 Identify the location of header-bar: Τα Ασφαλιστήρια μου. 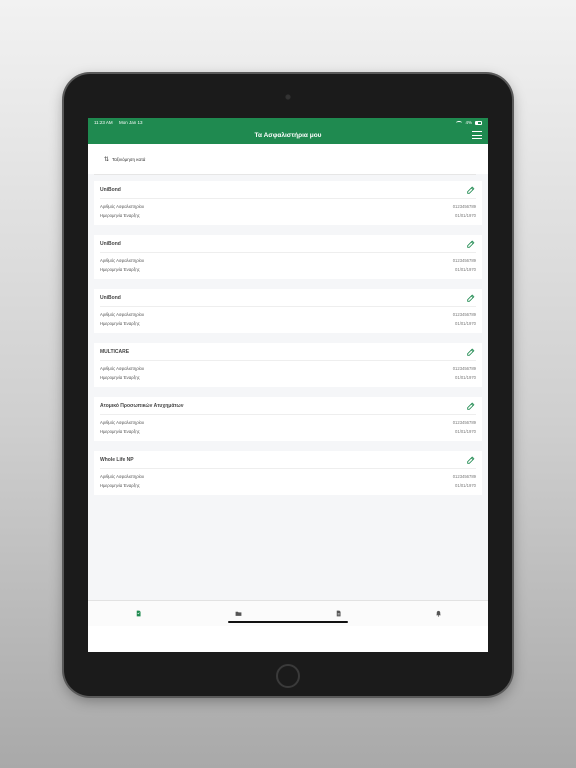
(288, 135).